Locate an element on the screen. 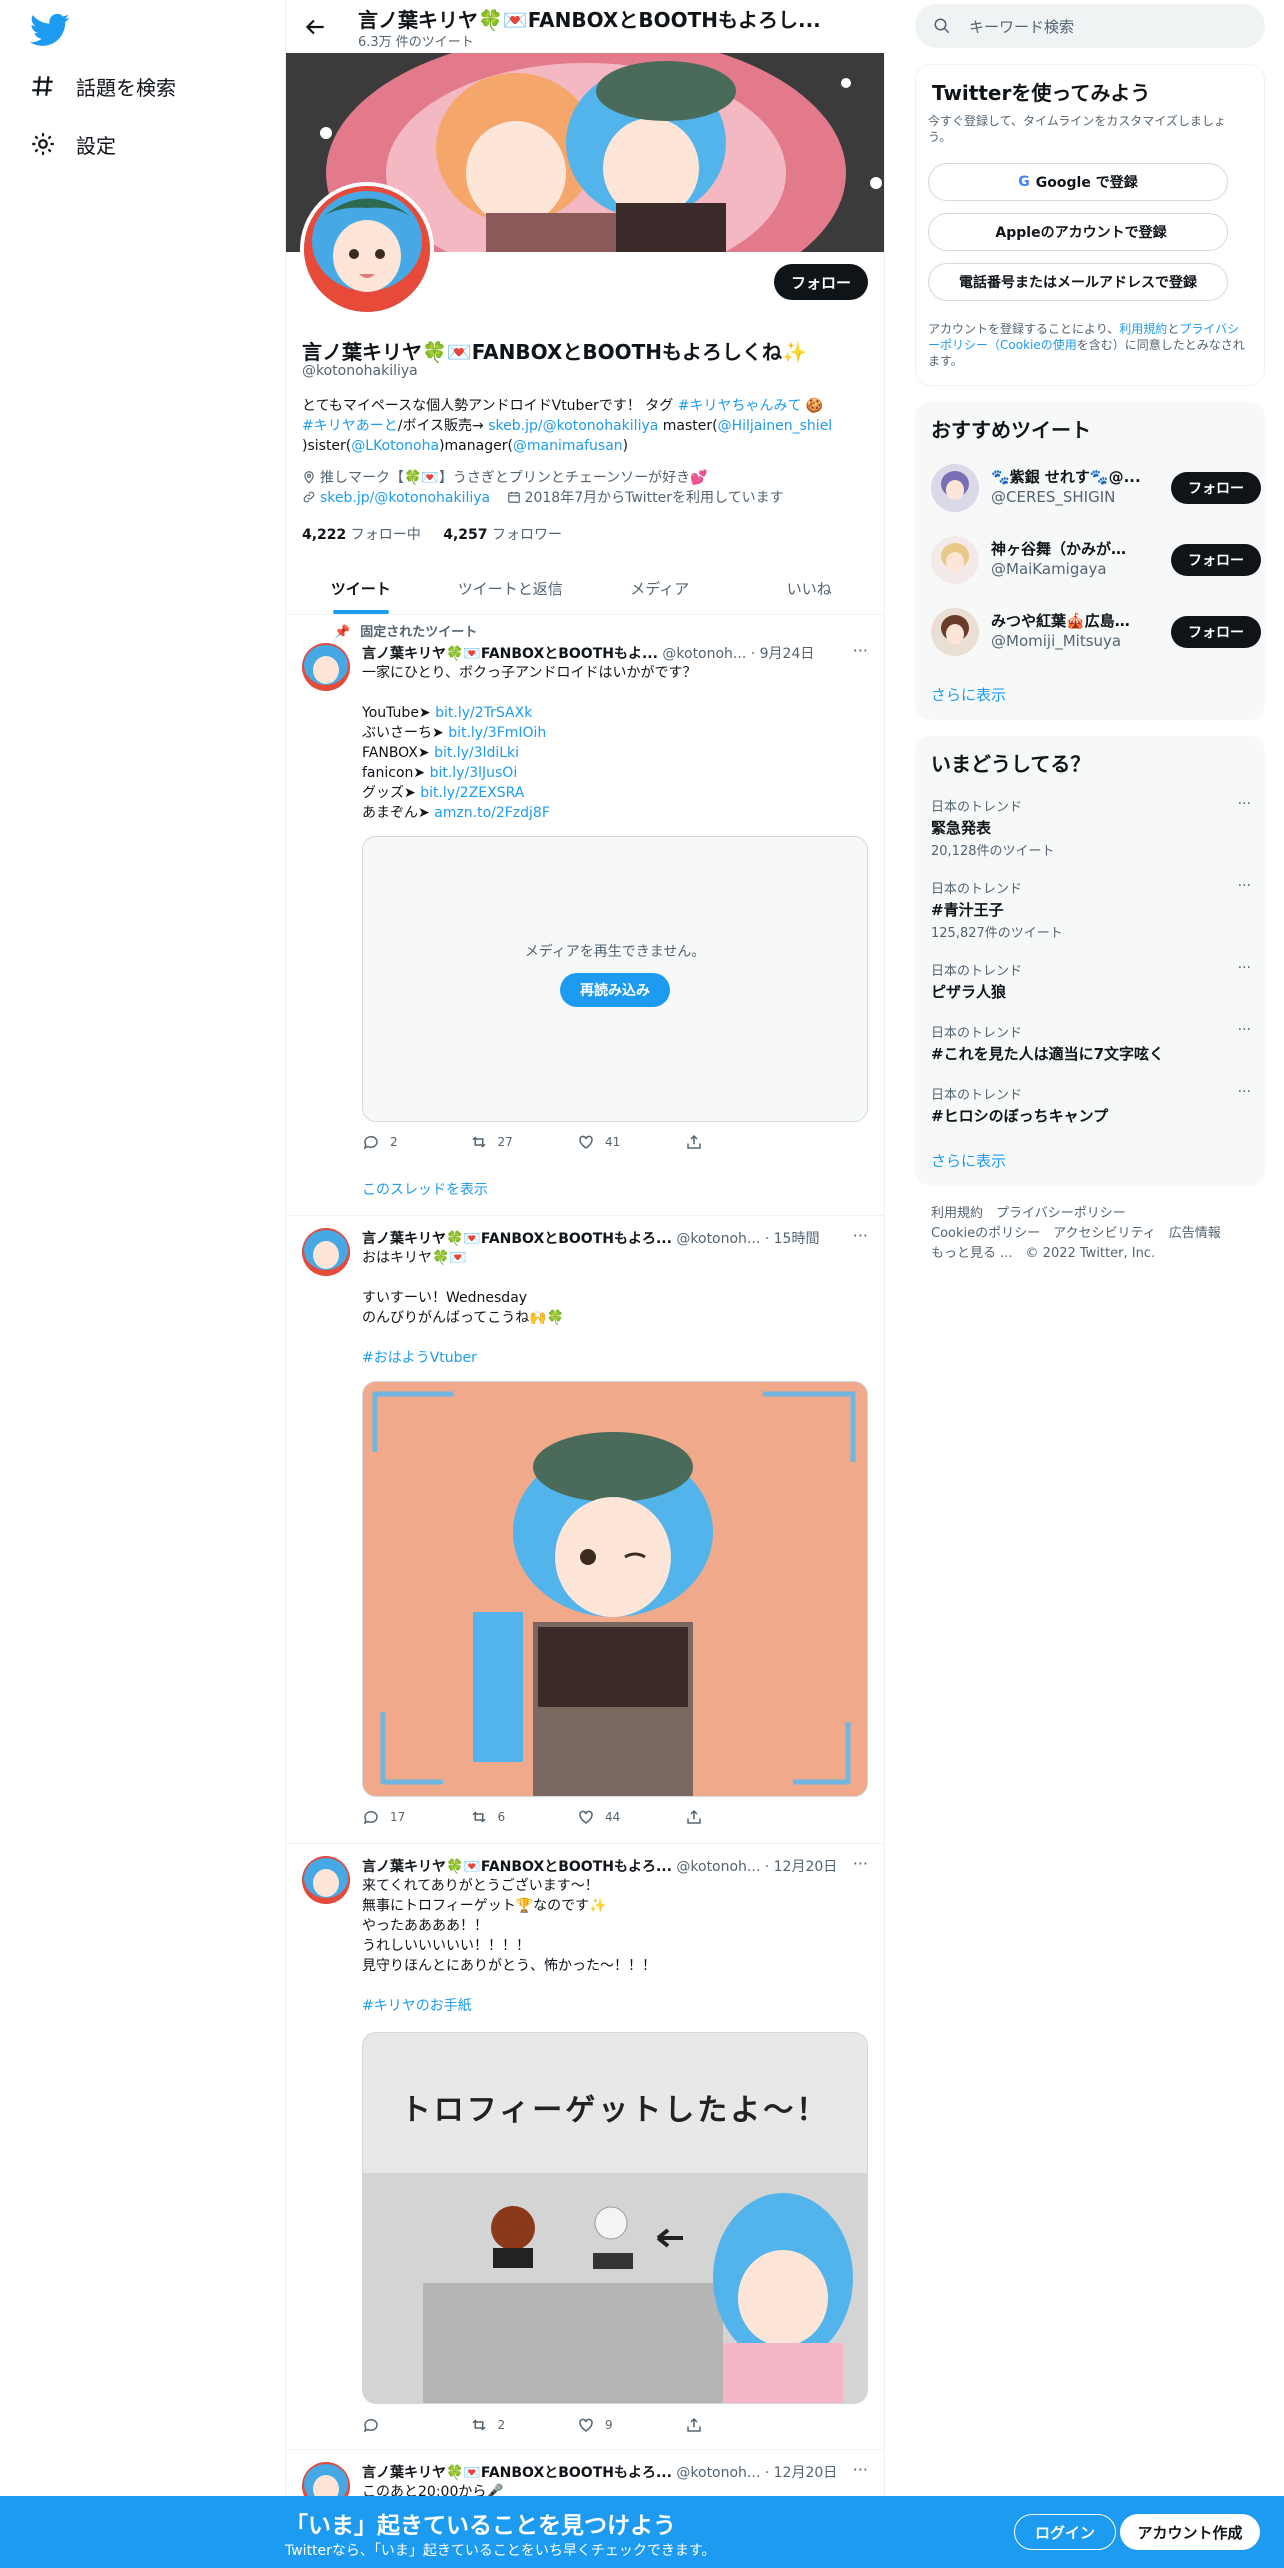 This screenshot has height=2568, width=1284. bio-hashtag-link: #キリヤちゃんみて is located at coordinates (740, 406).